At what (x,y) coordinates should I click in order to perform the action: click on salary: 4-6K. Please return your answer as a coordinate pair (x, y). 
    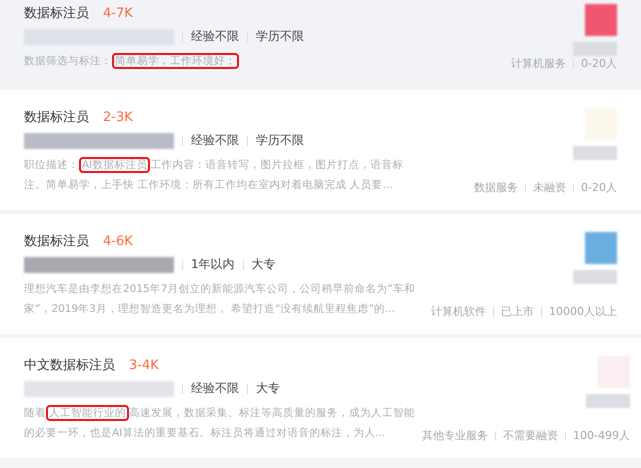
    Looking at the image, I should click on (118, 241).